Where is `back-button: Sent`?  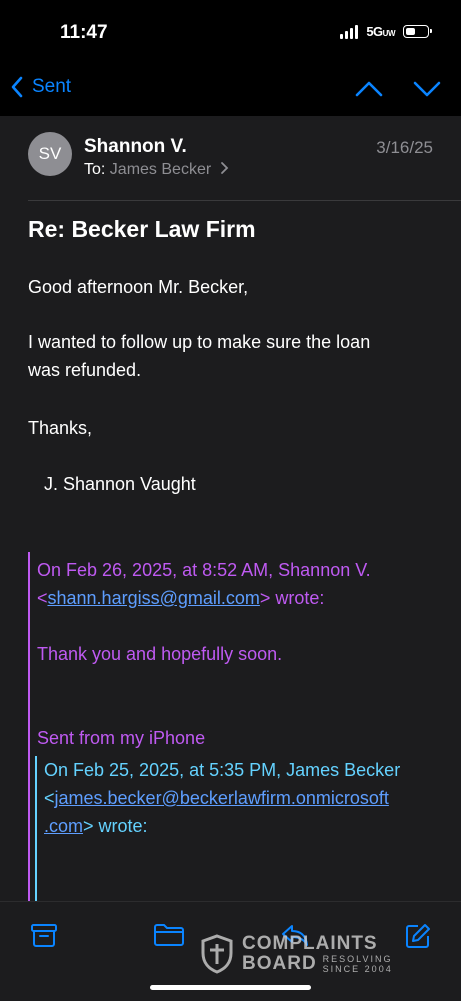
back-button: Sent is located at coordinates (40, 87).